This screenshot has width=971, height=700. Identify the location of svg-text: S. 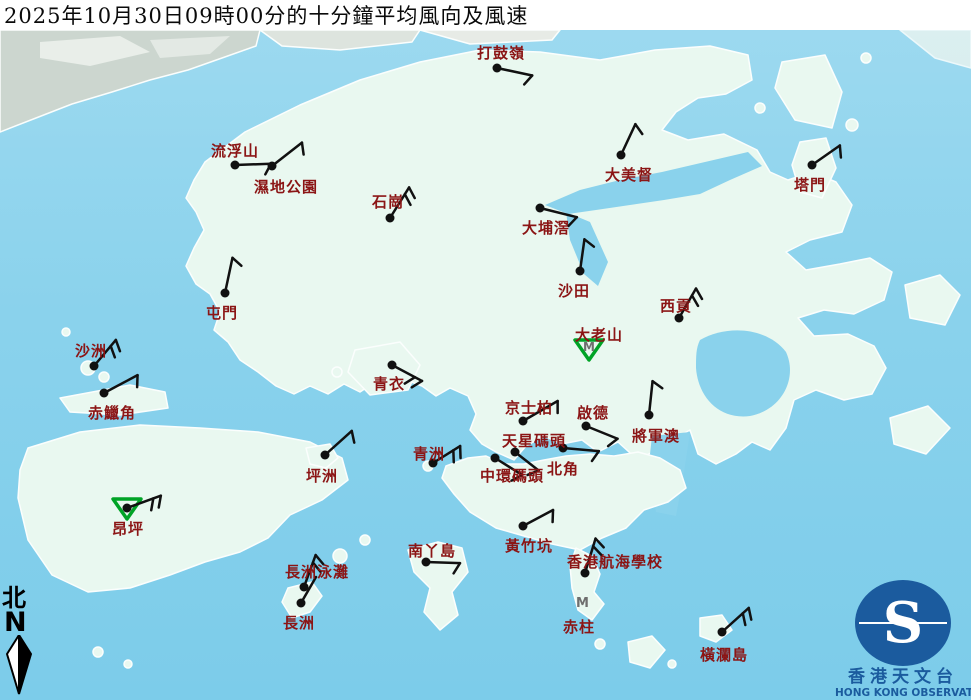
(903, 623).